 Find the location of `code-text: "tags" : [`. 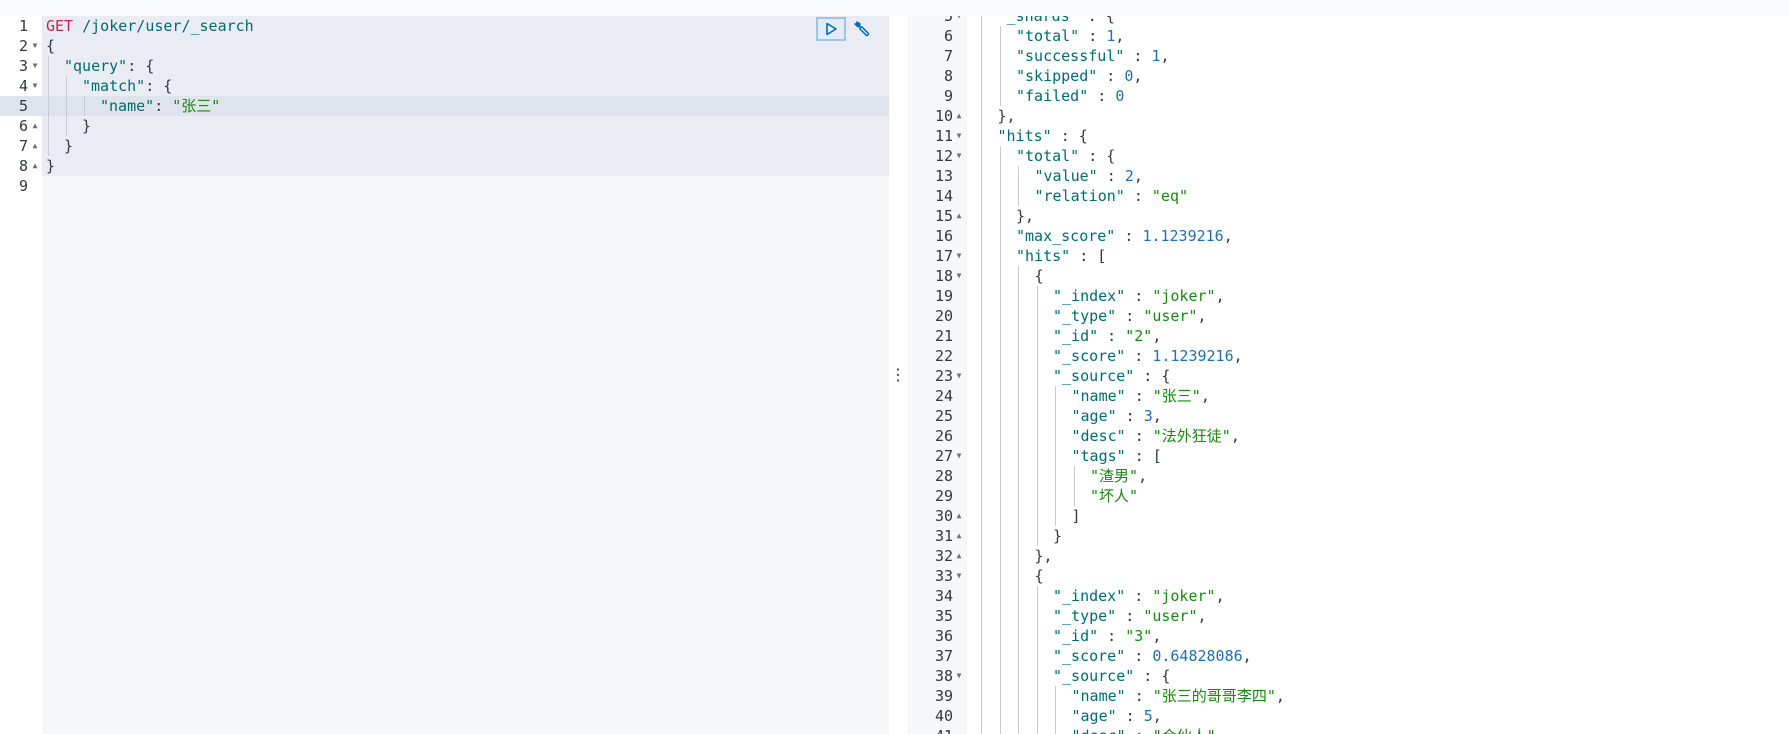

code-text: "tags" : [ is located at coordinates (1117, 456).